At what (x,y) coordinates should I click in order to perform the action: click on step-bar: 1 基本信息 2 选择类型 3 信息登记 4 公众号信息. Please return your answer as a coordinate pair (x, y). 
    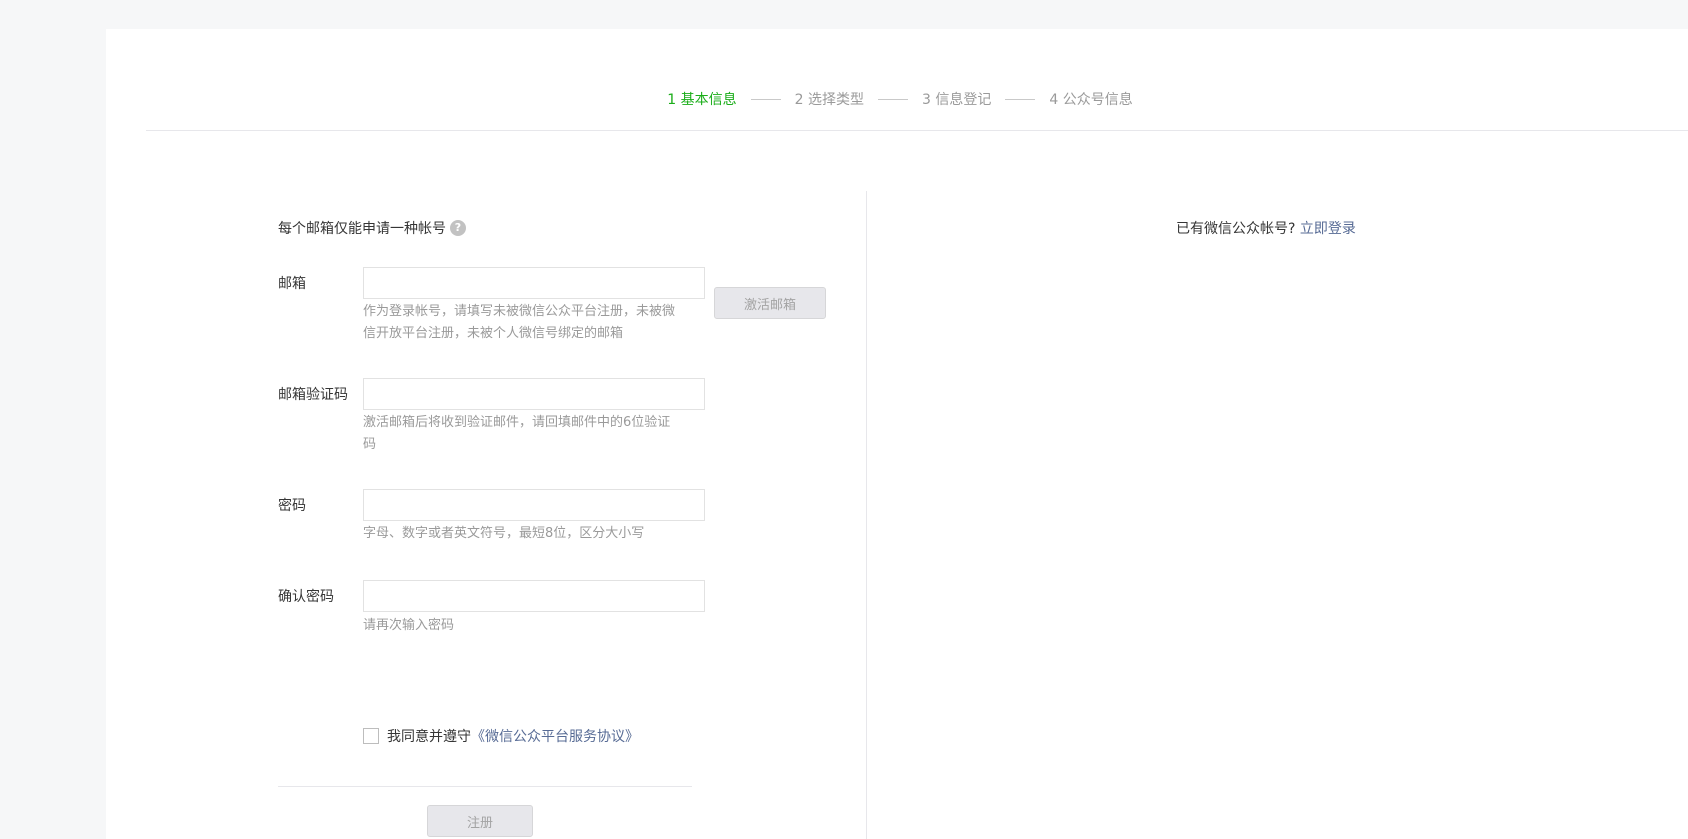
    Looking at the image, I should click on (917, 80).